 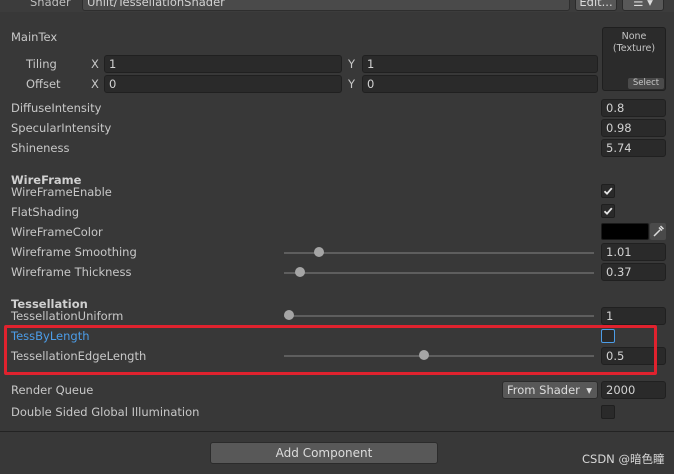 I want to click on render-queue-dropdown-value: From Shader, so click(x=543, y=390).